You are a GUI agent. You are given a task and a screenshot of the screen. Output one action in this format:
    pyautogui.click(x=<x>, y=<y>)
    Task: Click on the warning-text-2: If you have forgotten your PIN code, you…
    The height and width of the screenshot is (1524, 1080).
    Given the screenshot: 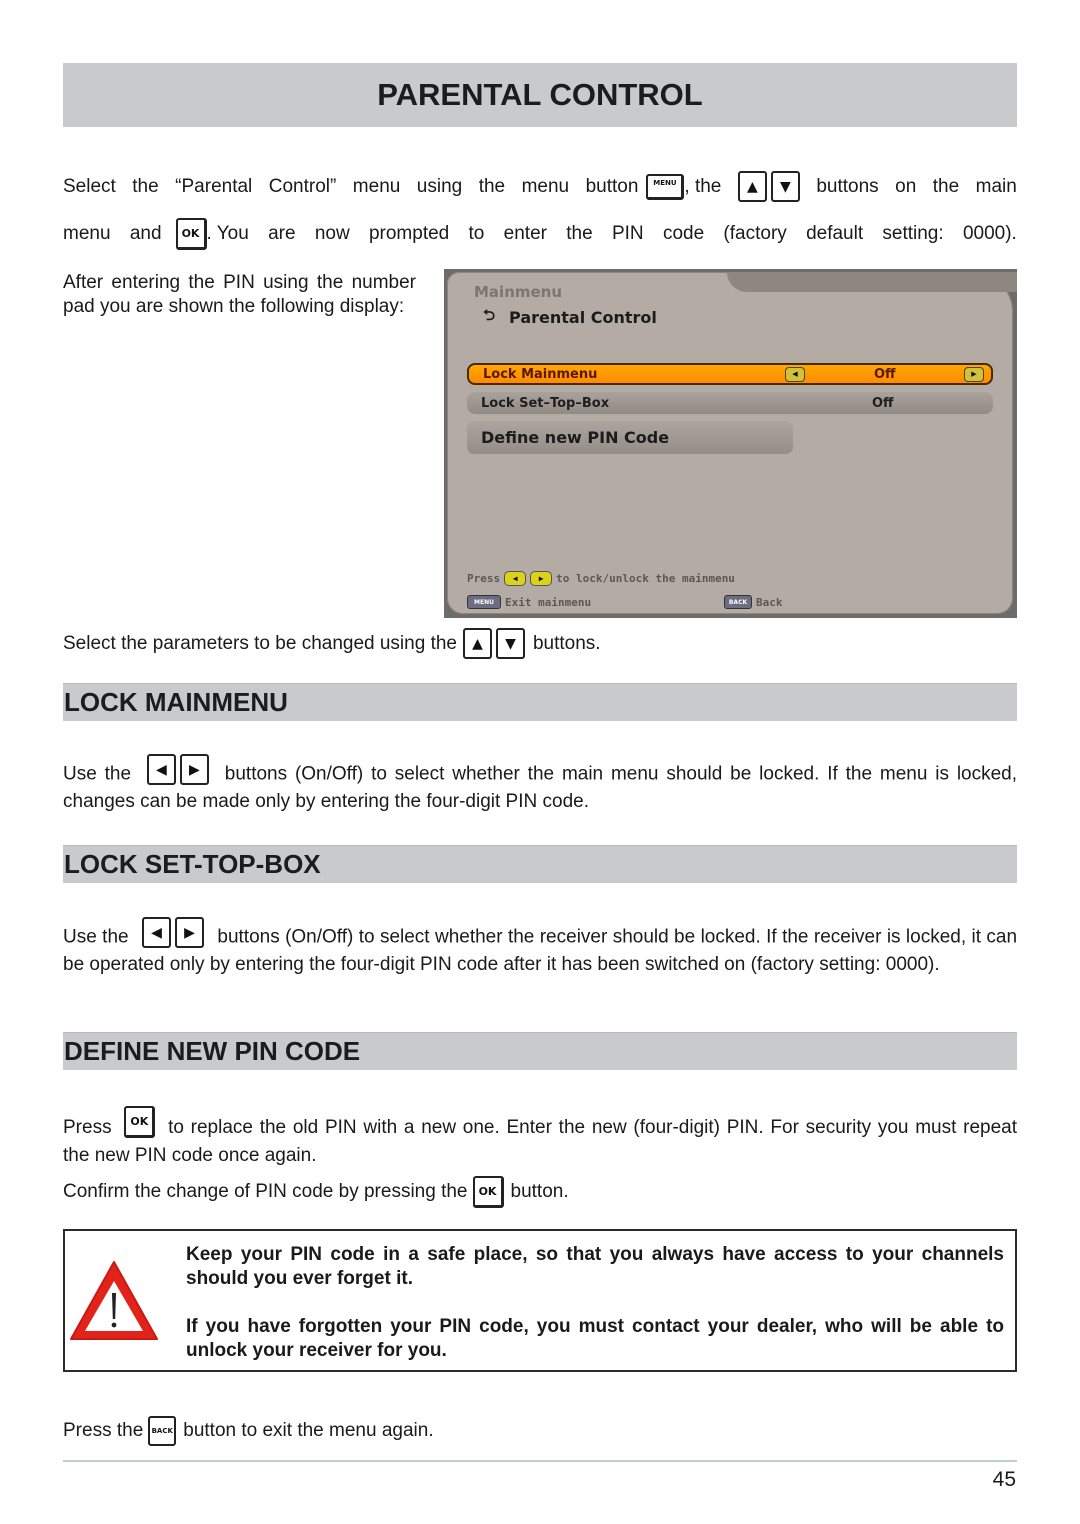 What is the action you would take?
    pyautogui.click(x=595, y=1338)
    